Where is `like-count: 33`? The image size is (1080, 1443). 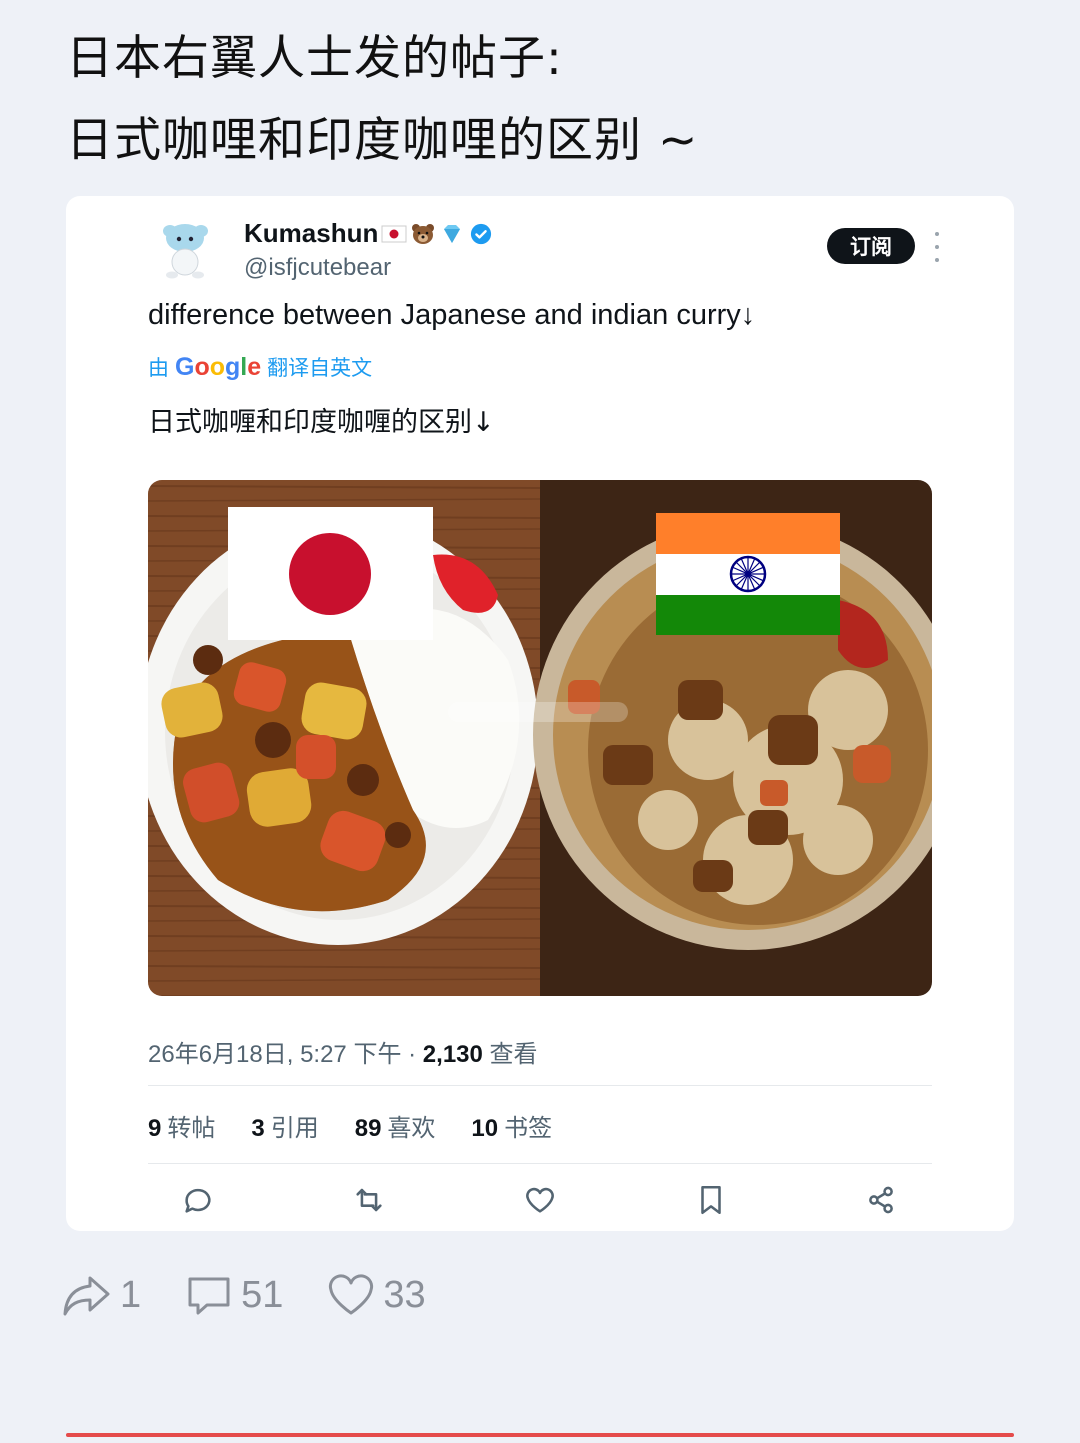 like-count: 33 is located at coordinates (404, 1294).